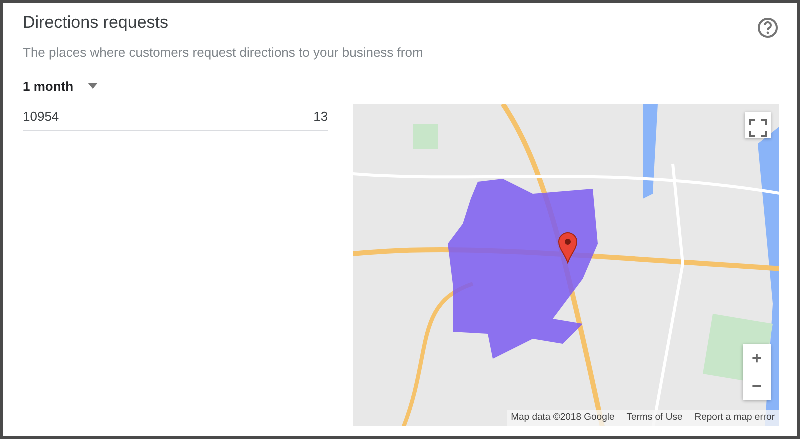 The height and width of the screenshot is (439, 800). I want to click on caret-icon, so click(93, 86).